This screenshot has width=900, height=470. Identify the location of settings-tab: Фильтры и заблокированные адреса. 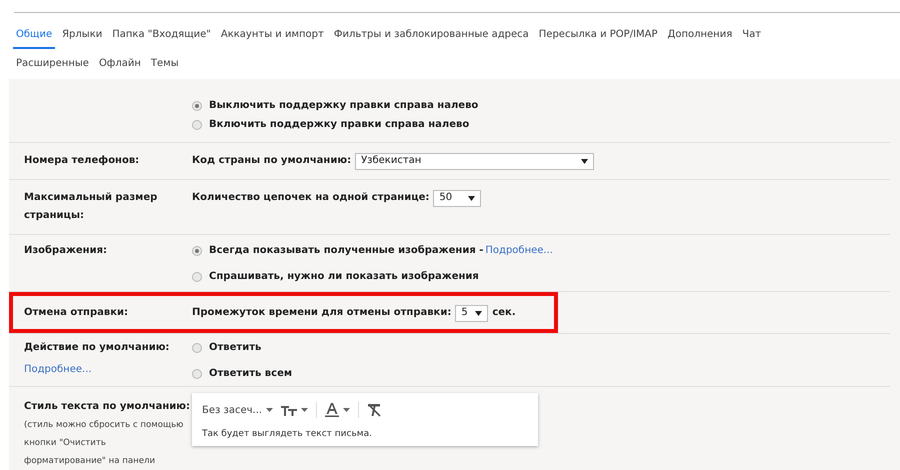
(431, 35).